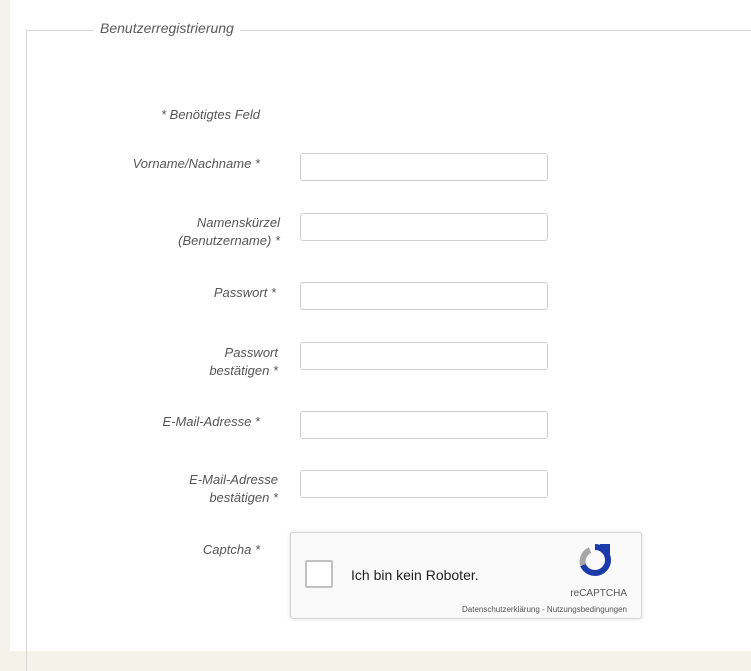 The width and height of the screenshot is (751, 671). Describe the element at coordinates (167, 28) in the screenshot. I see `fieldset-legend: Benutzerregistrierung` at that location.